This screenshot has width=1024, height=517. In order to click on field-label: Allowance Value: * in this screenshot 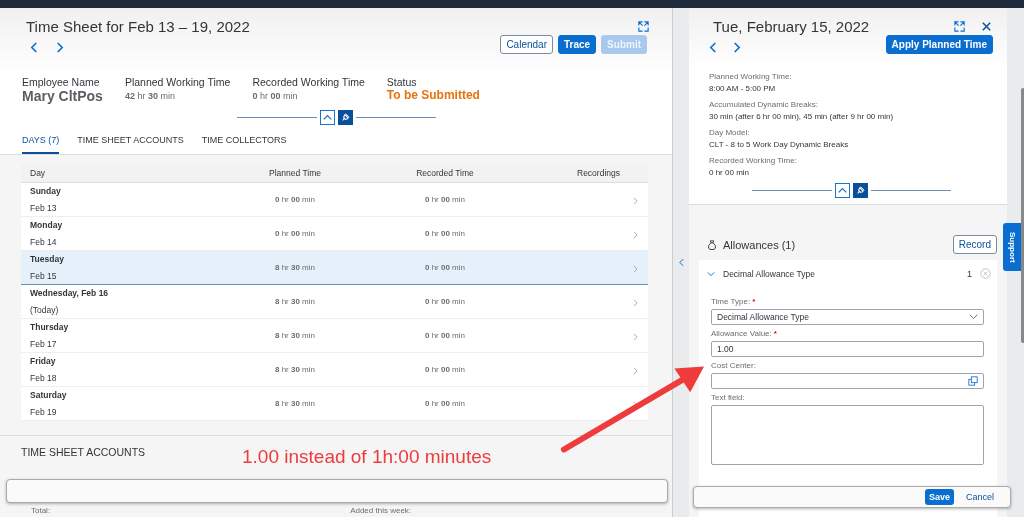, I will do `click(744, 333)`.